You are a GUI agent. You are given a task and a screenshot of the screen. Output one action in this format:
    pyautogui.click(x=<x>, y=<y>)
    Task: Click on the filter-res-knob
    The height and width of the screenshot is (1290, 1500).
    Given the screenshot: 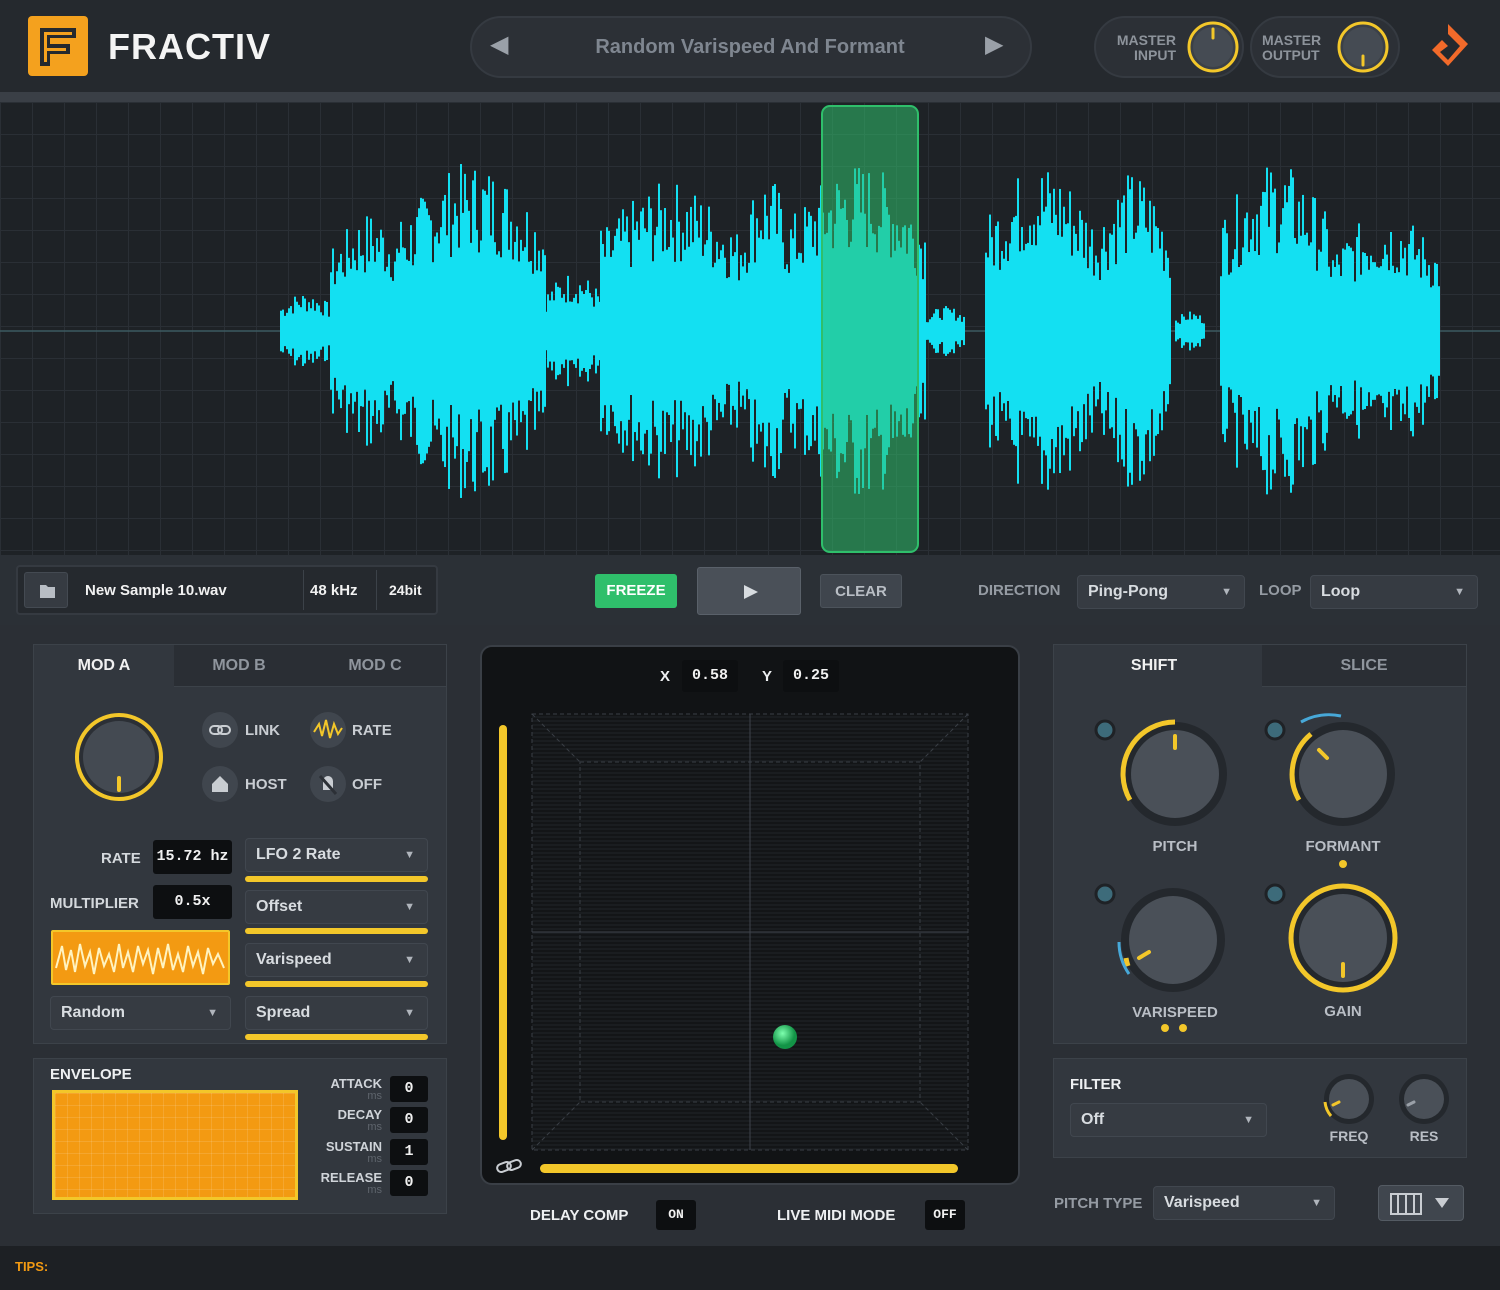 What is the action you would take?
    pyautogui.click(x=1424, y=1099)
    